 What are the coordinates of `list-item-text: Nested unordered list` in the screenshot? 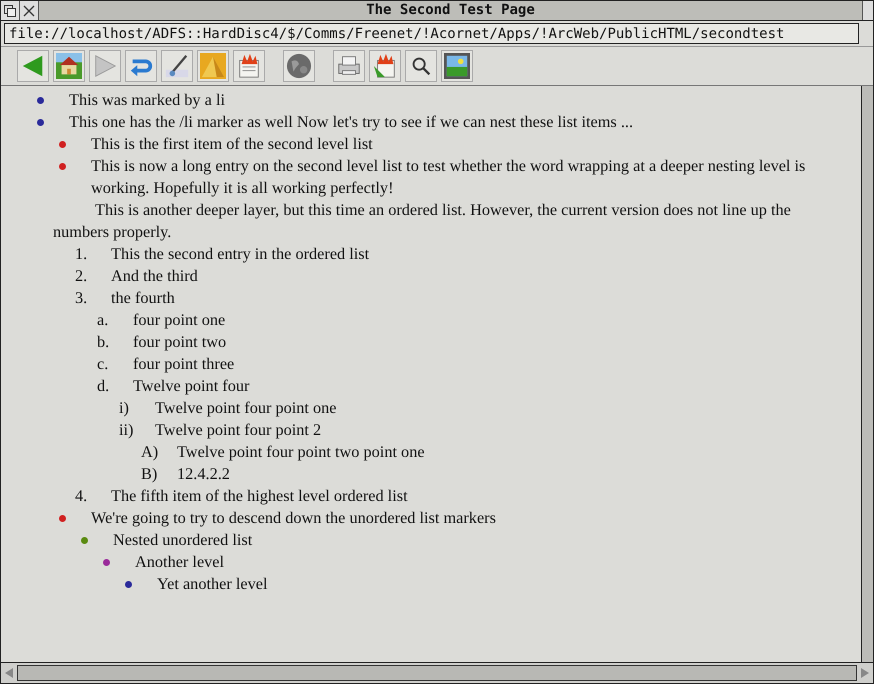 It's located at (183, 540).